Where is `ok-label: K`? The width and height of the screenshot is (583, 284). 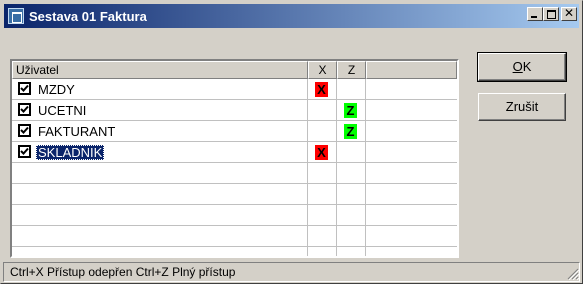
ok-label: K is located at coordinates (527, 66).